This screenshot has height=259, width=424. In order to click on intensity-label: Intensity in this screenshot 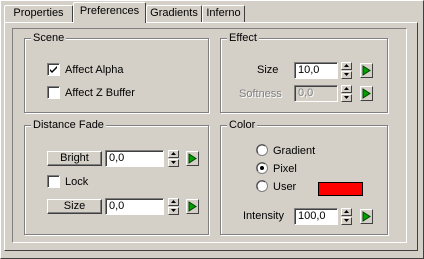, I will do `click(263, 216)`.